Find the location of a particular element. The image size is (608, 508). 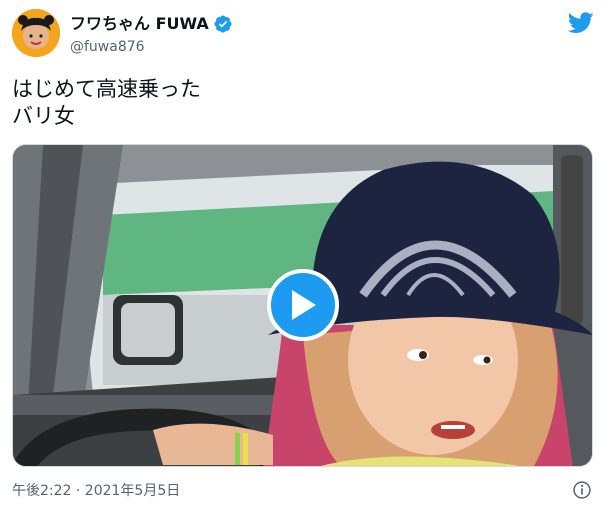

tweet-timestamp: 午後2:22 · 2021年5月5日 is located at coordinates (96, 491).